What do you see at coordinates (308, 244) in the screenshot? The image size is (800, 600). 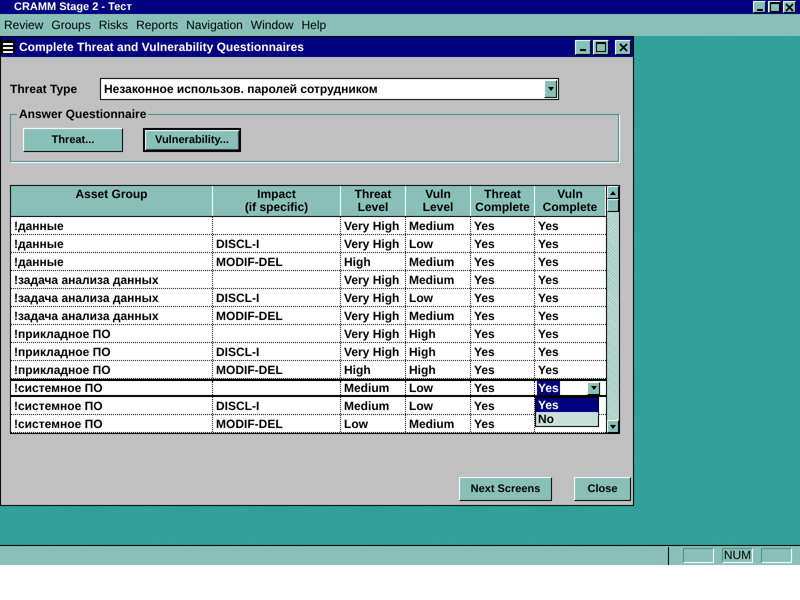 I see `table-row: !данные DISCL-I Very High Low Yes Yes` at bounding box center [308, 244].